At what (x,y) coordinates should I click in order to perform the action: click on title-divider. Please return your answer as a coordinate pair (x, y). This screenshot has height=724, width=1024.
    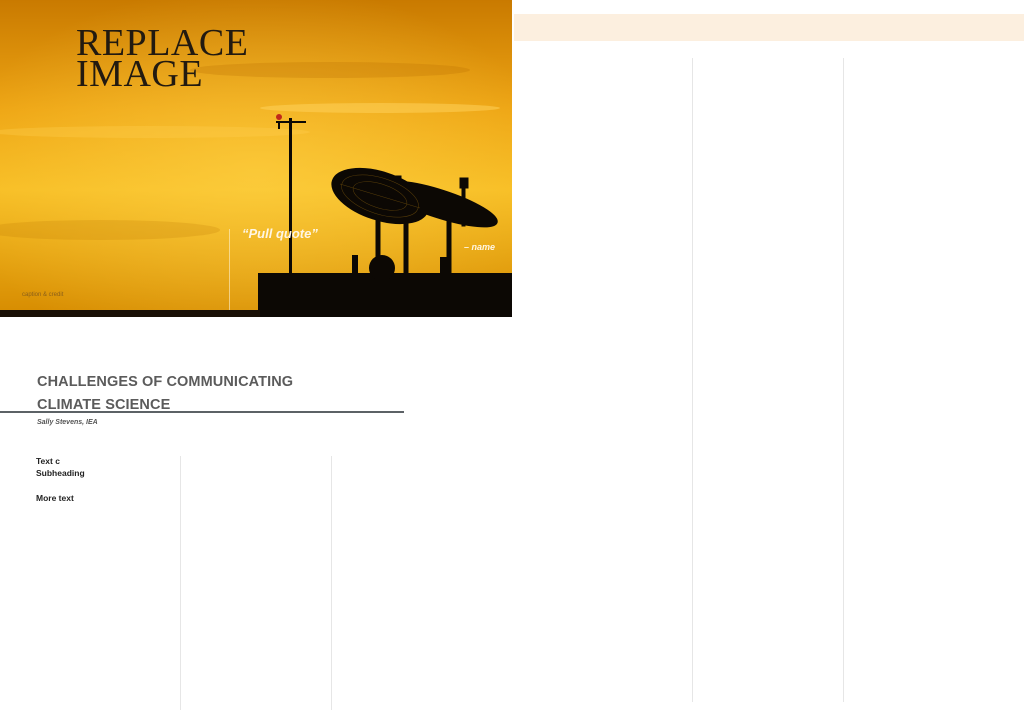
    Looking at the image, I should click on (202, 412).